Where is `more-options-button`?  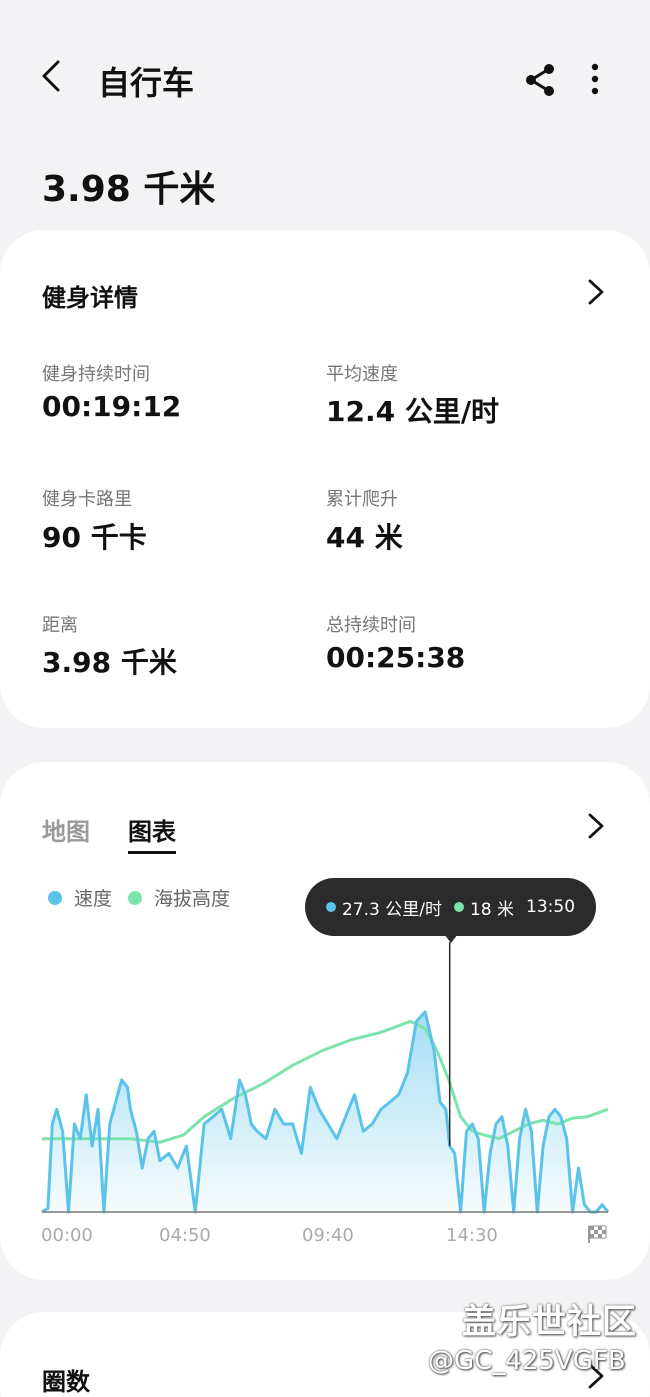
more-options-button is located at coordinates (595, 80).